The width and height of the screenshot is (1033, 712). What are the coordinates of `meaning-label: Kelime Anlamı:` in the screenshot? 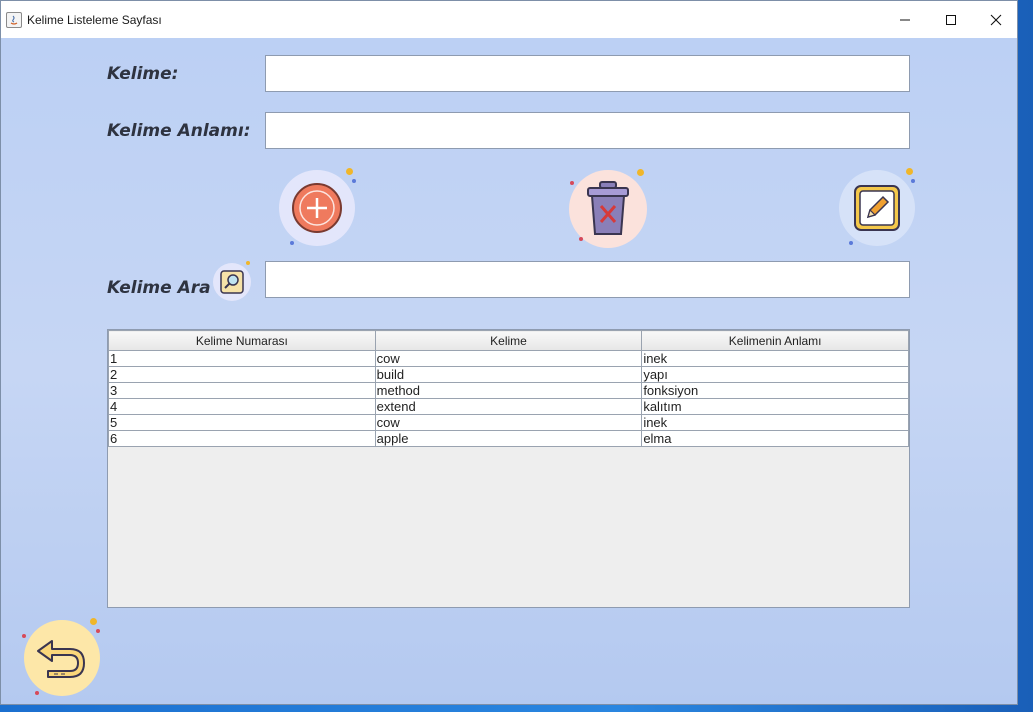 It's located at (179, 131).